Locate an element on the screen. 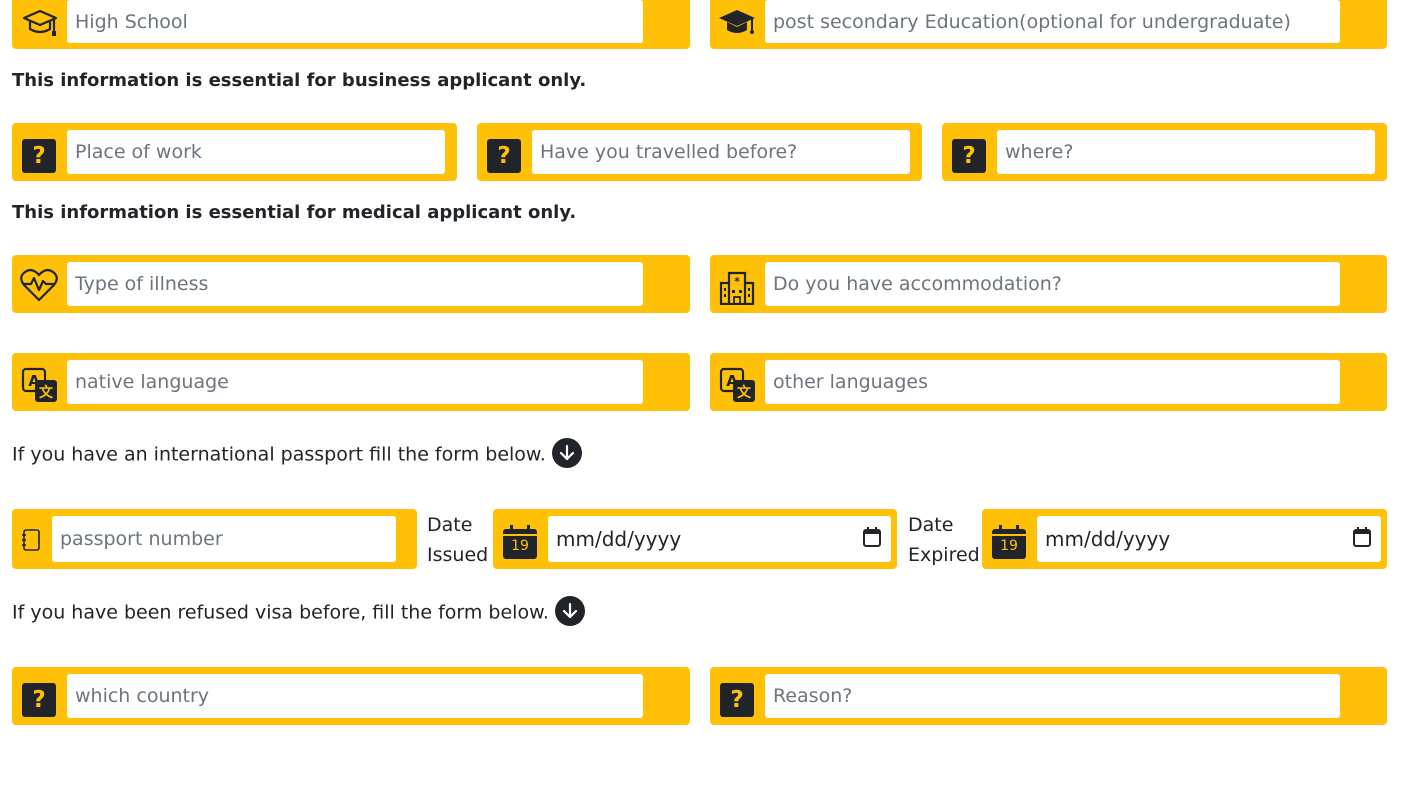 The image size is (1406, 787). place-of-work-group: ? is located at coordinates (234, 152).